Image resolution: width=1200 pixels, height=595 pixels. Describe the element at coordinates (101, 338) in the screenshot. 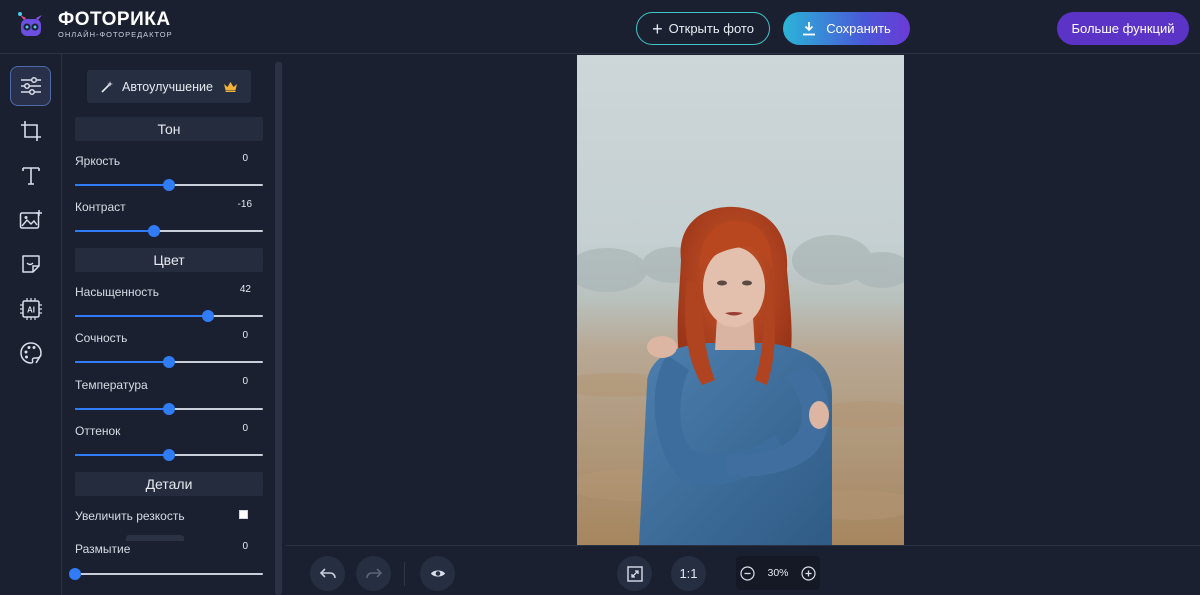

I see `vibrance-label: Сочность` at that location.